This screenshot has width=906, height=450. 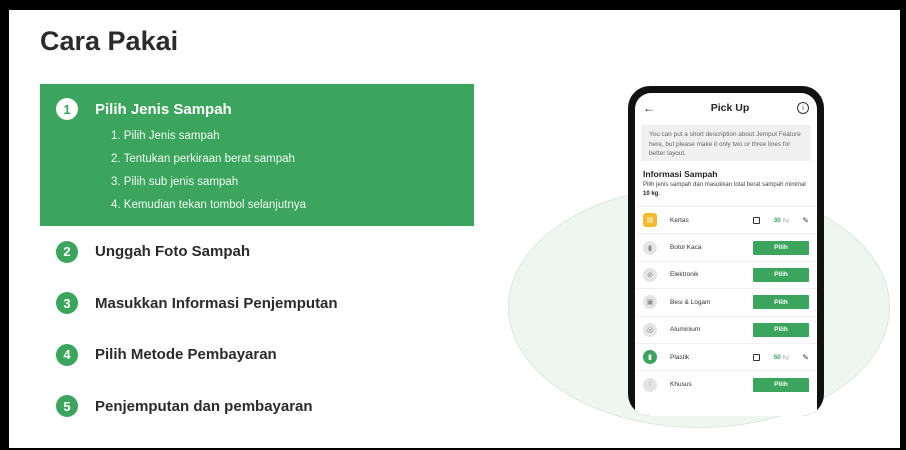 What do you see at coordinates (650, 247) in the screenshot?
I see `bottle-icon: ▮` at bounding box center [650, 247].